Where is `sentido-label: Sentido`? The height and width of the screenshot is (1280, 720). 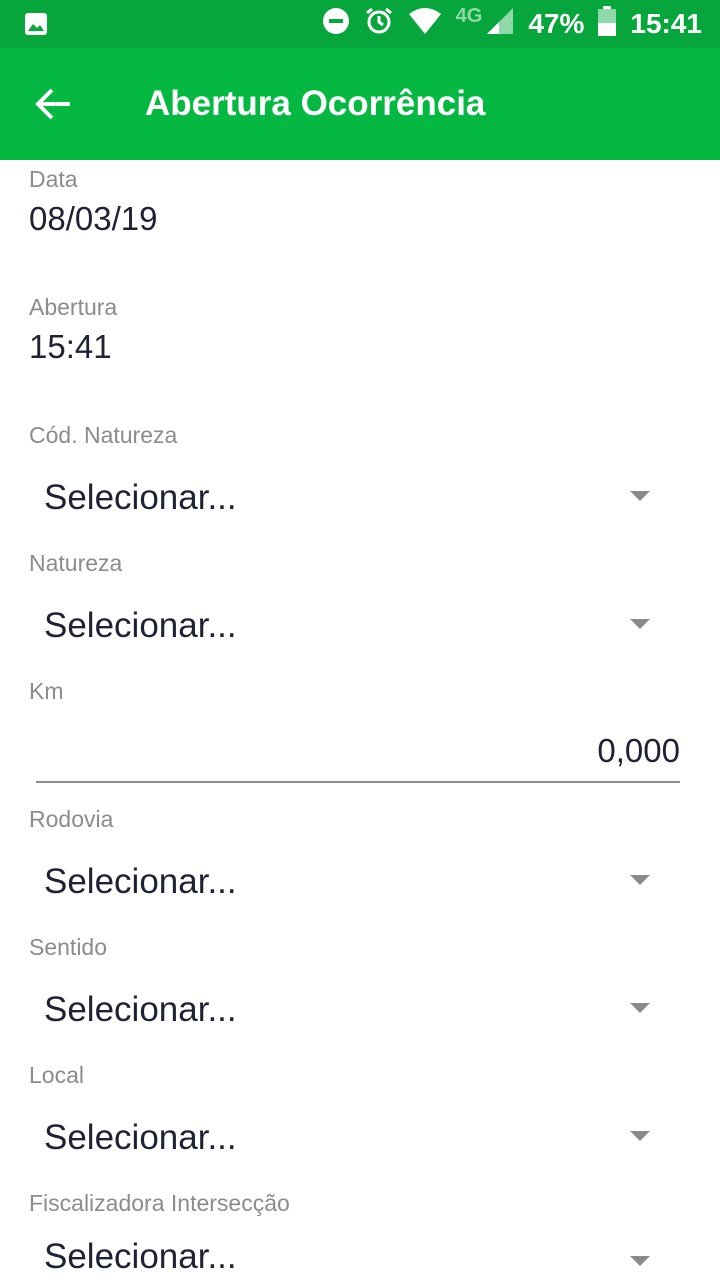 sentido-label: Sentido is located at coordinates (68, 947).